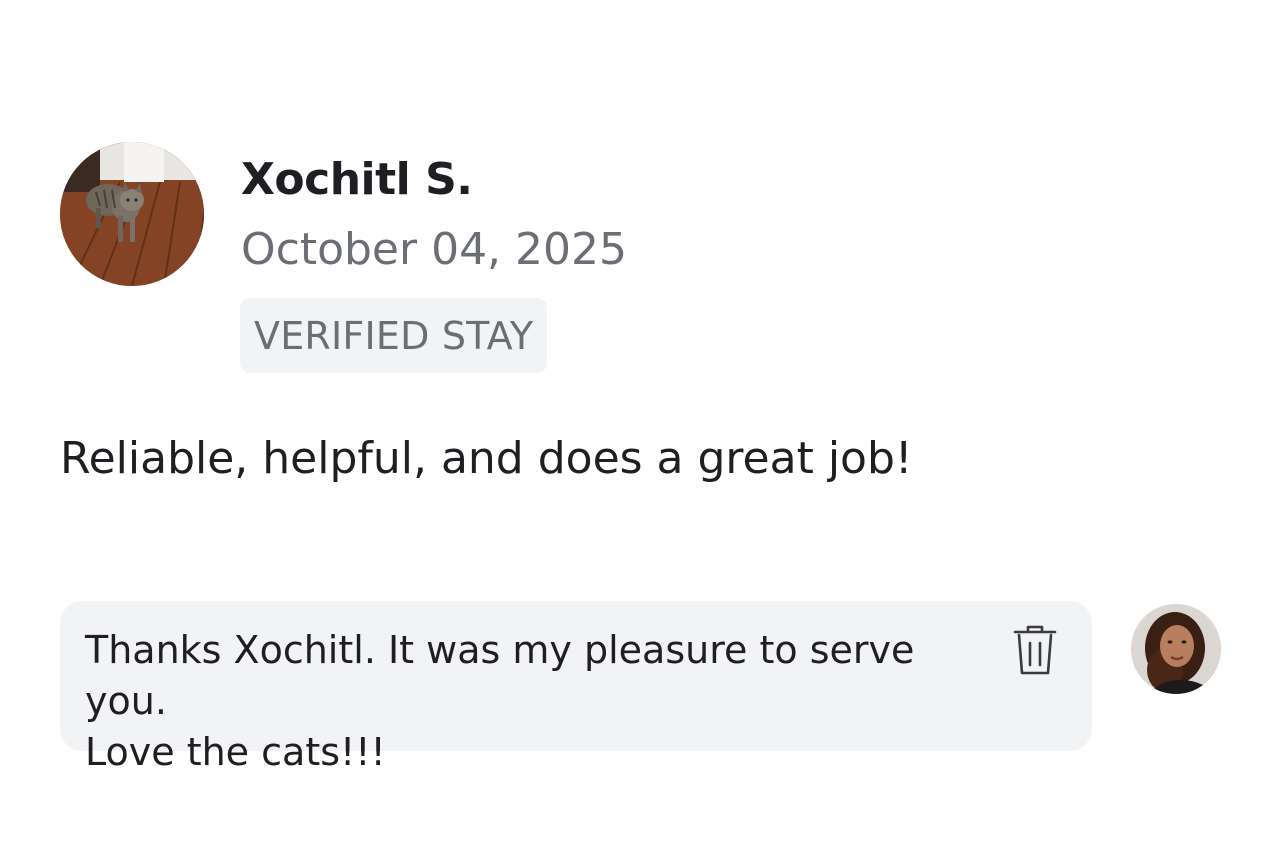  What do you see at coordinates (1035, 650) in the screenshot?
I see `trash-icon` at bounding box center [1035, 650].